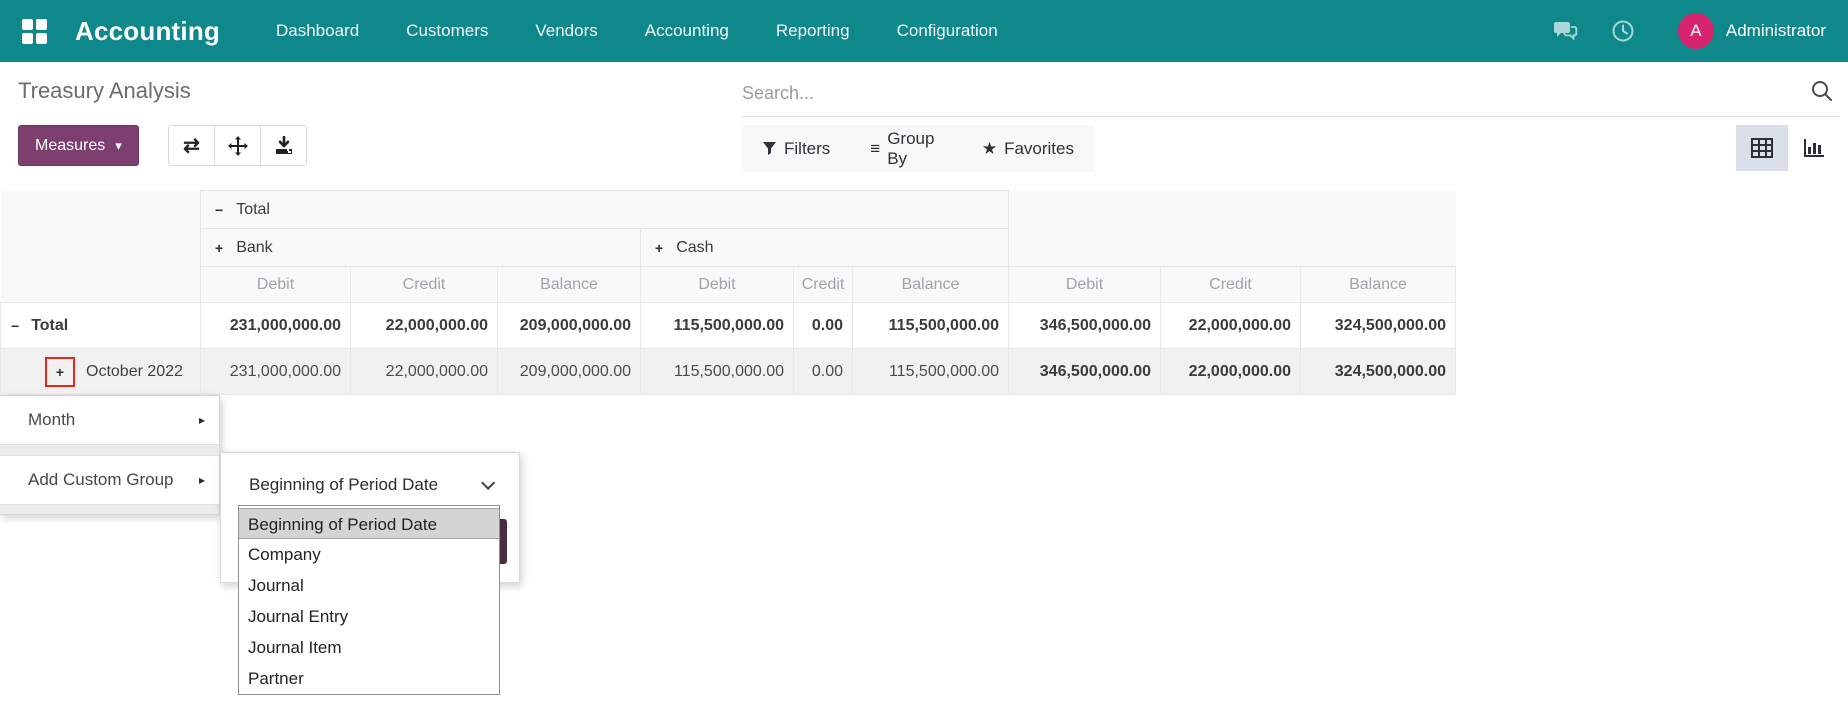 The height and width of the screenshot is (718, 1848). Describe the element at coordinates (1039, 148) in the screenshot. I see `favorites-label: Favorites` at that location.